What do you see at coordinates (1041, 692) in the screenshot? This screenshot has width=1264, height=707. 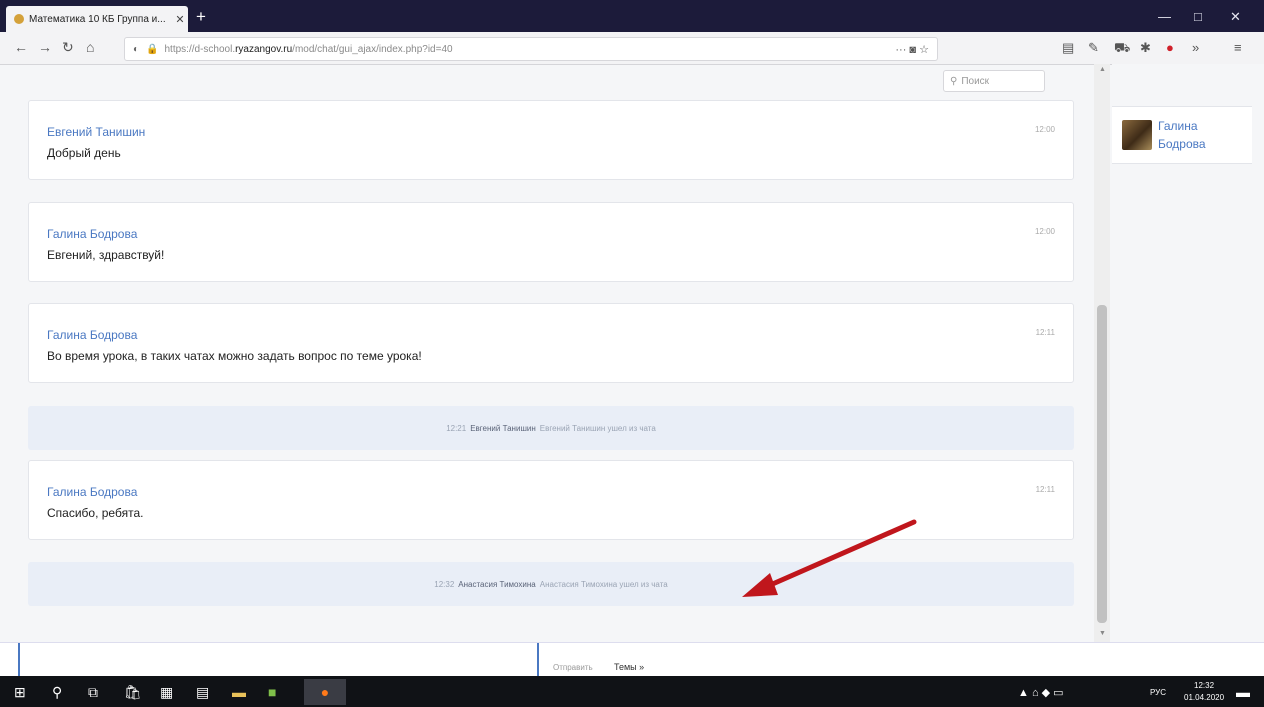 I see `system-tray-icons: ▲ ⌂ ◆ ▭` at bounding box center [1041, 692].